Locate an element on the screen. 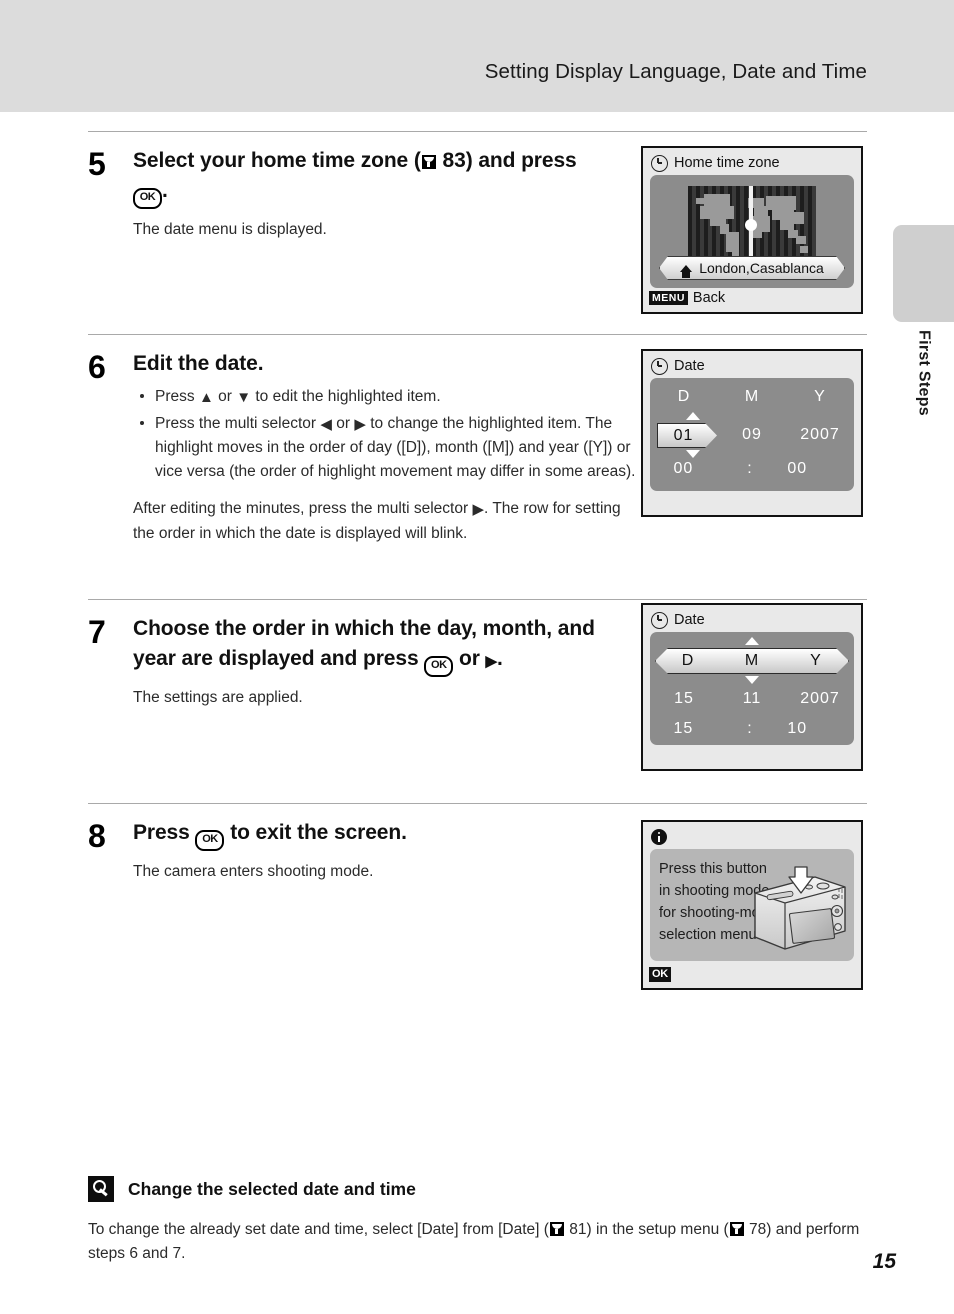 Image resolution: width=954 pixels, height=1314 pixels. note-header: Change the selected date and time is located at coordinates (483, 1189).